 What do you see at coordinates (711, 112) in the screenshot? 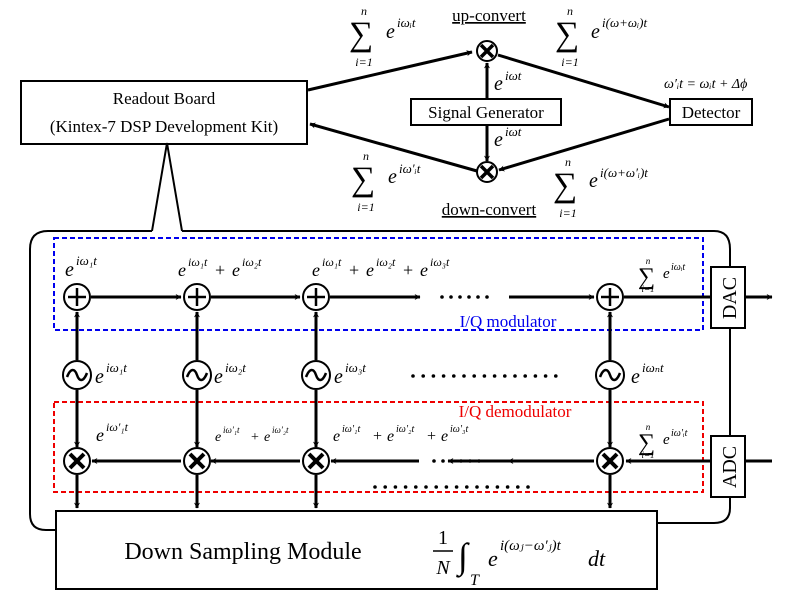
I see `detector-box: Detector` at bounding box center [711, 112].